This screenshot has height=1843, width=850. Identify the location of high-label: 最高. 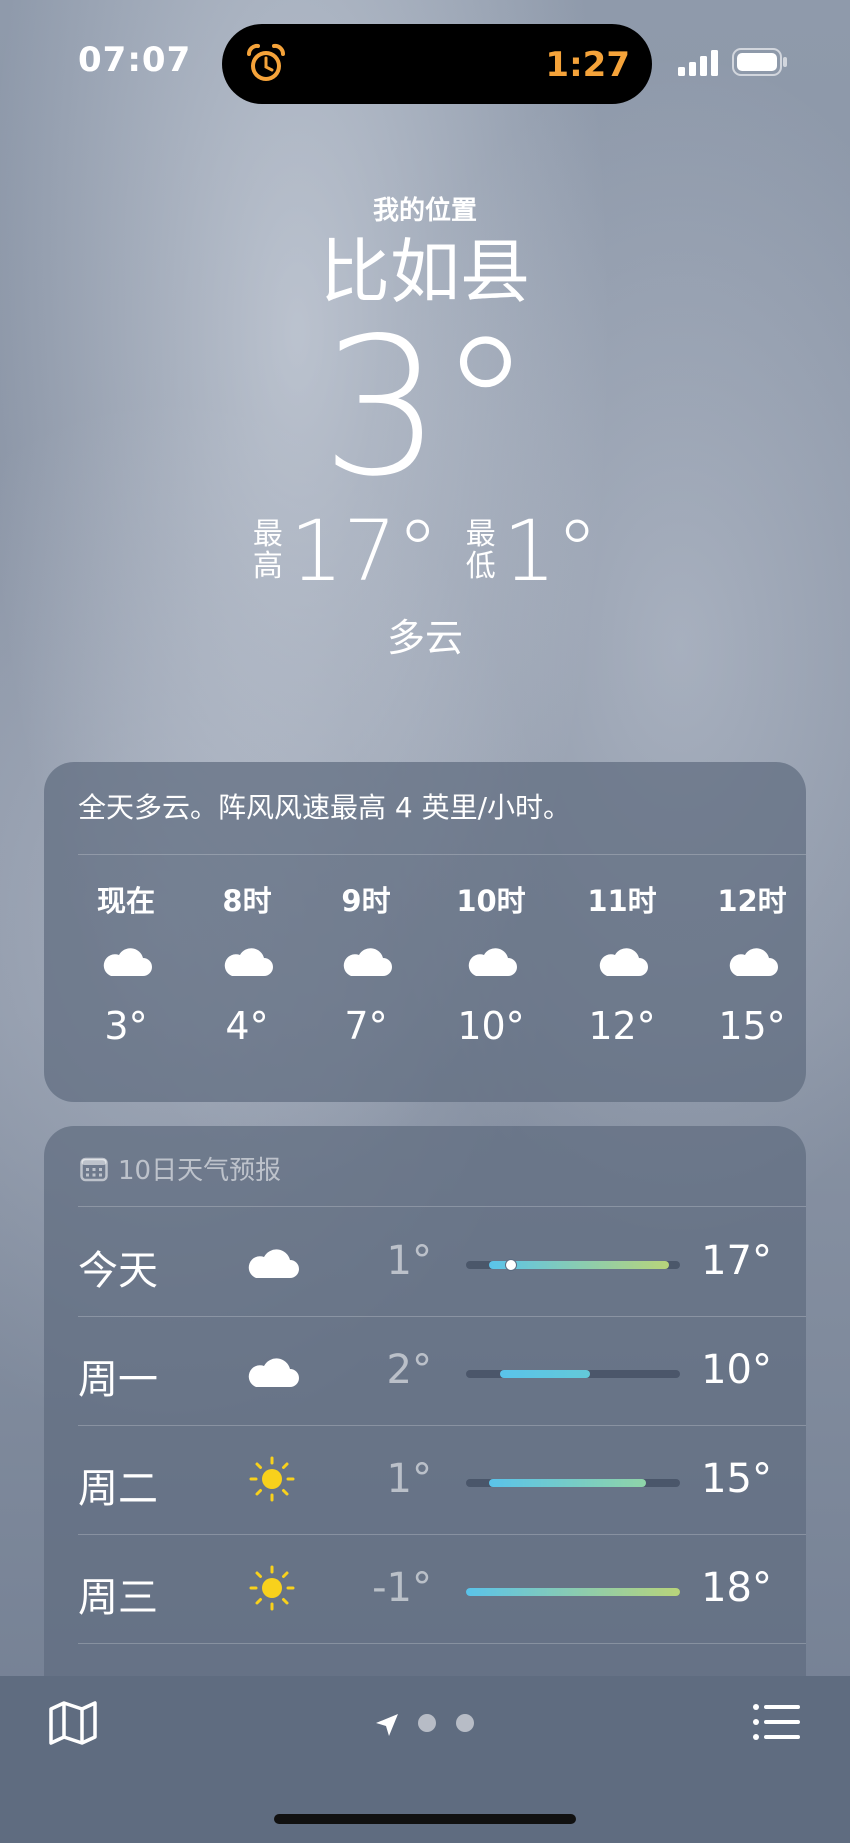
(267, 550).